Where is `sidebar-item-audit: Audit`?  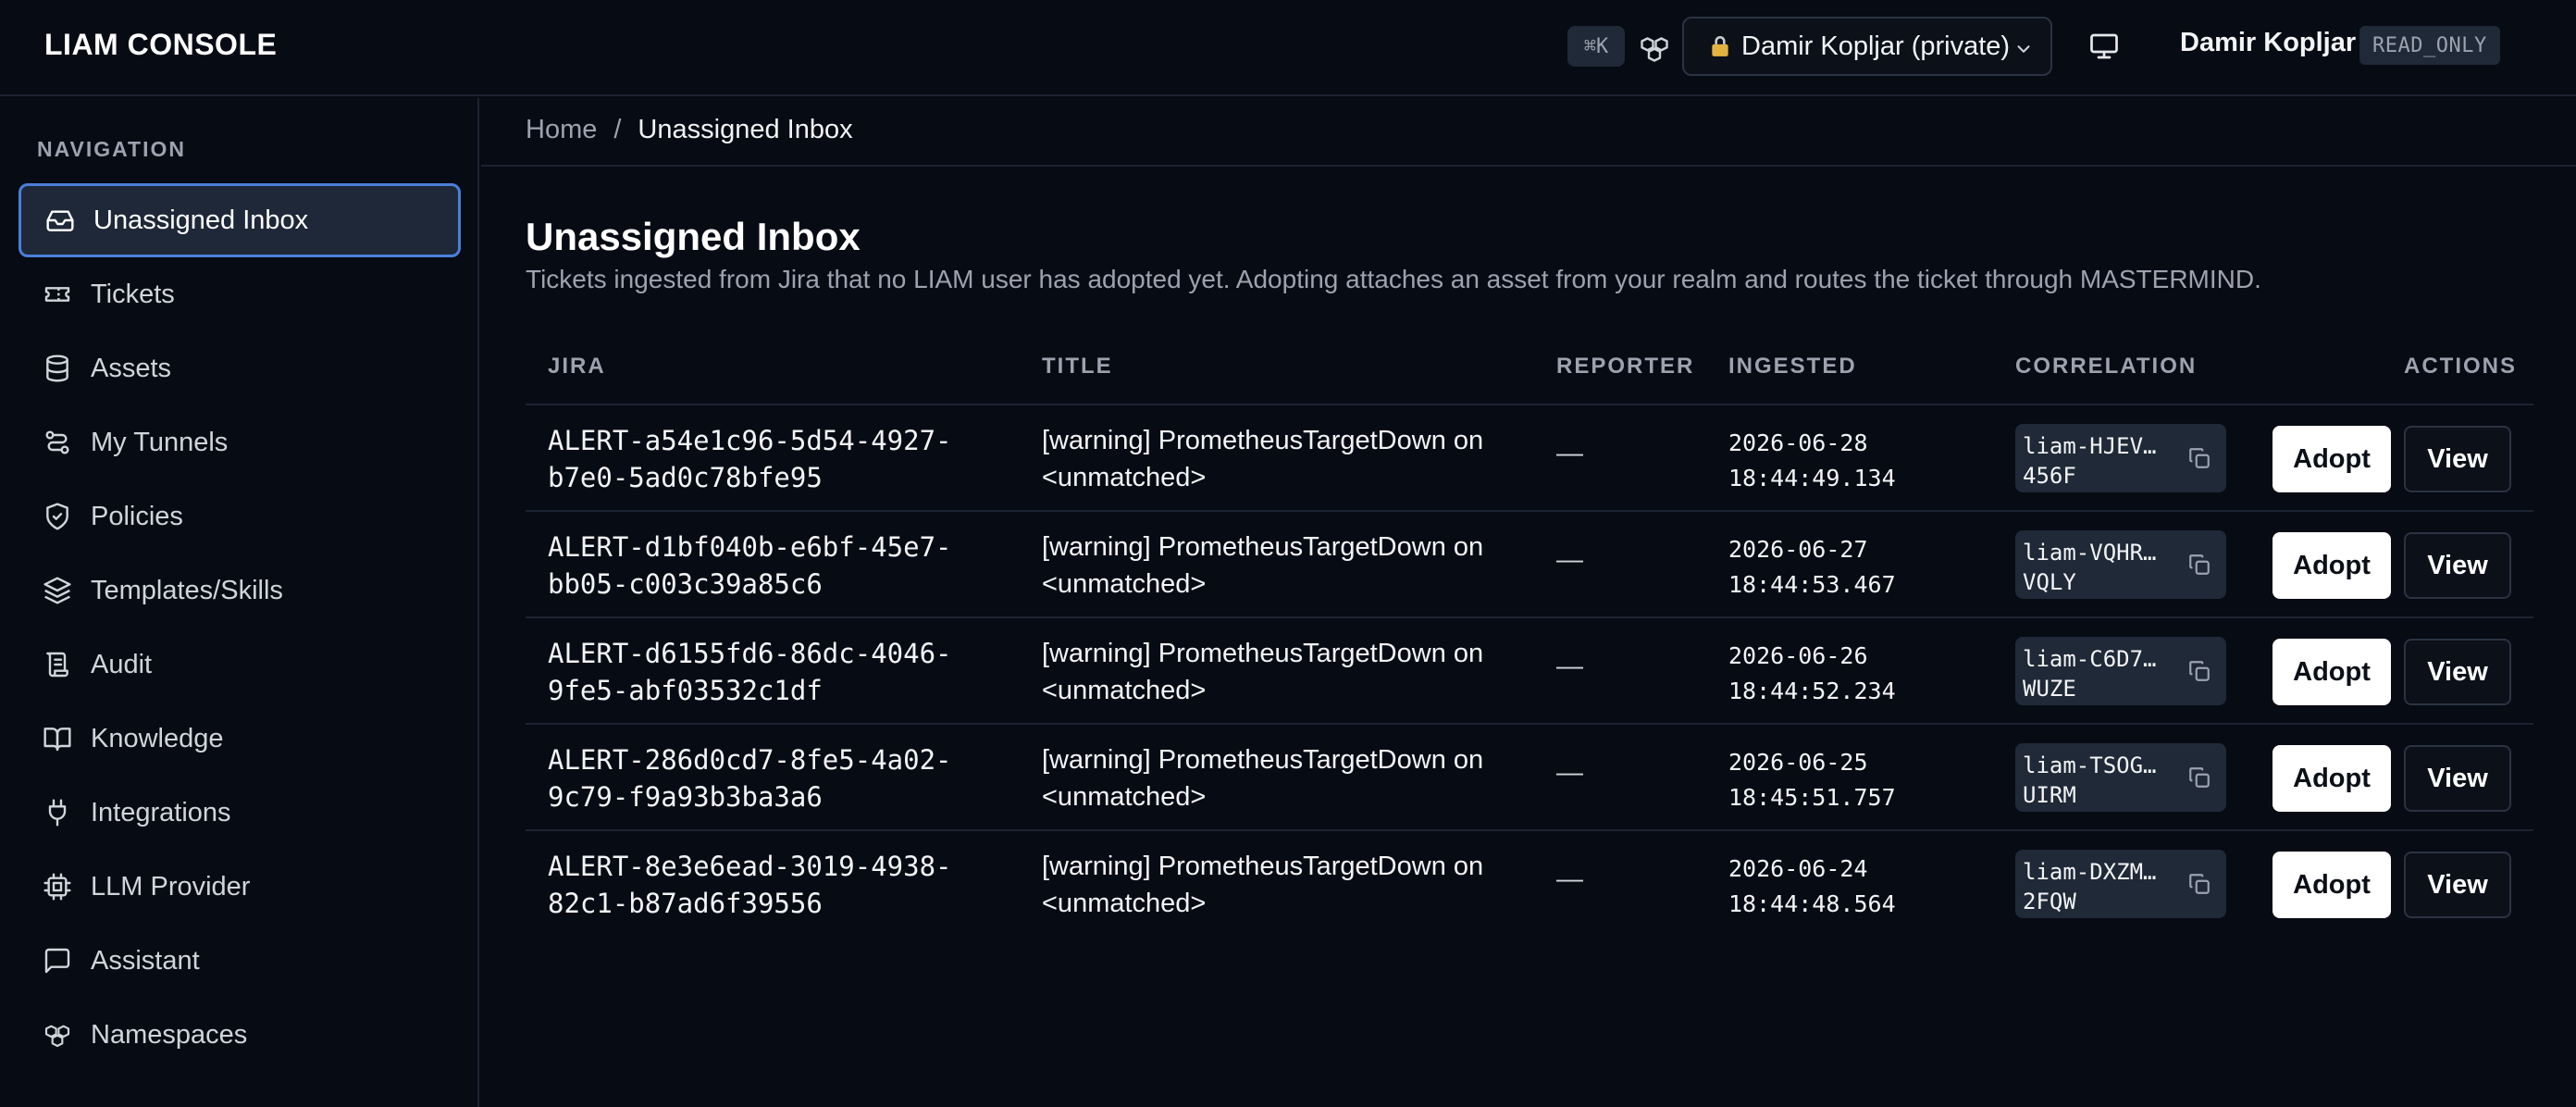 sidebar-item-audit: Audit is located at coordinates (240, 665).